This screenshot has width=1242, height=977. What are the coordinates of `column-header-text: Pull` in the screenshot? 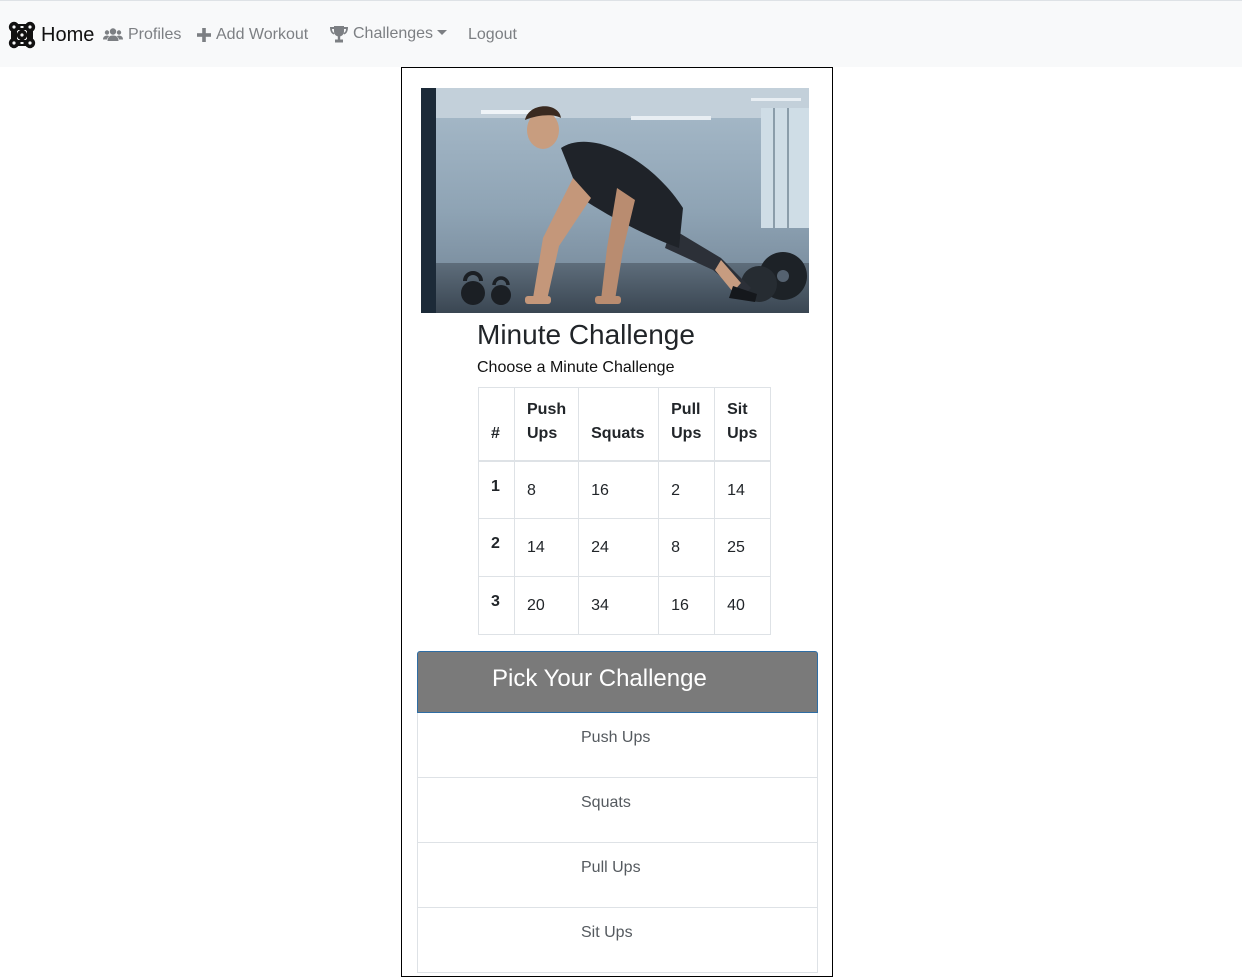 It's located at (686, 409).